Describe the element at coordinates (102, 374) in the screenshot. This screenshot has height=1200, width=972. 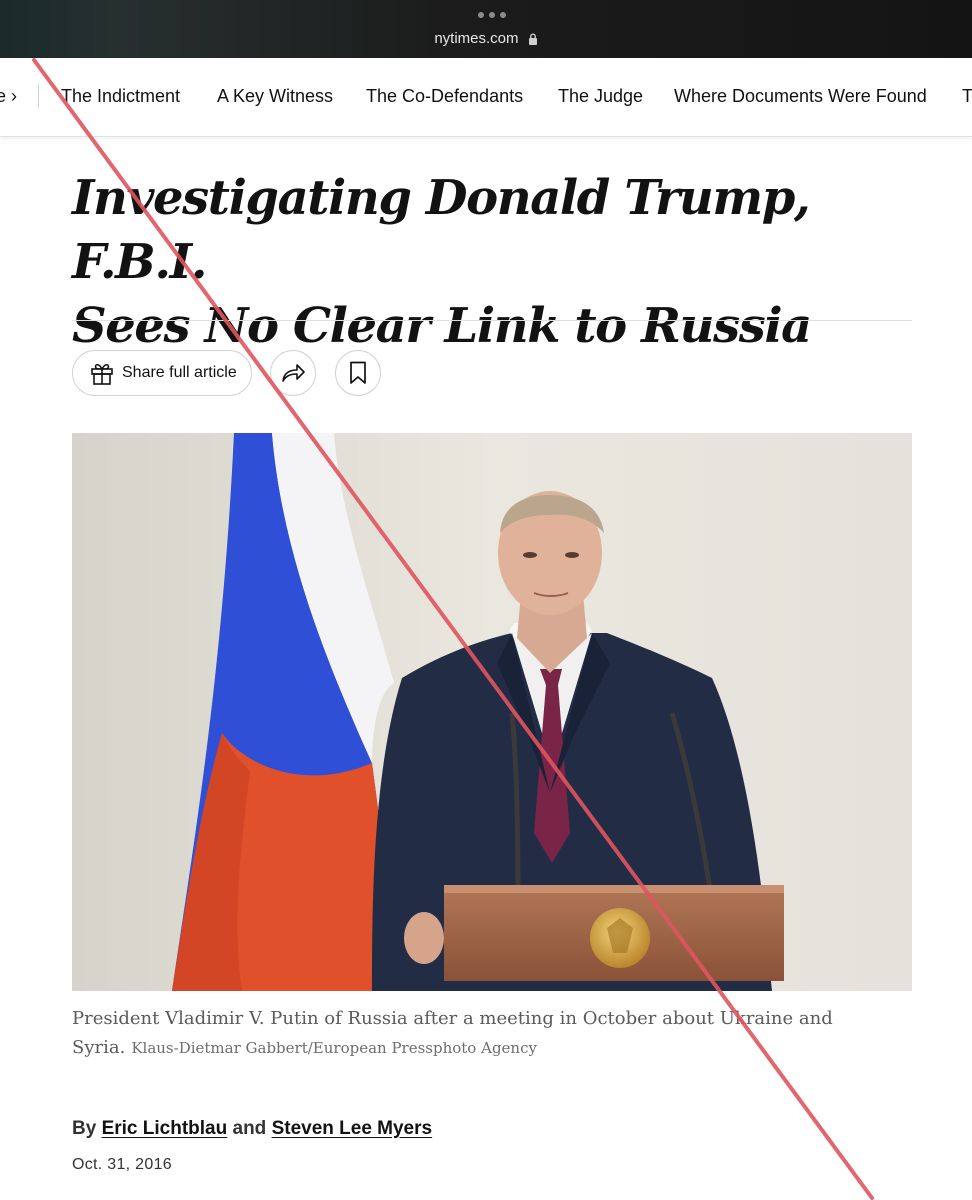
I see `gift-icon` at that location.